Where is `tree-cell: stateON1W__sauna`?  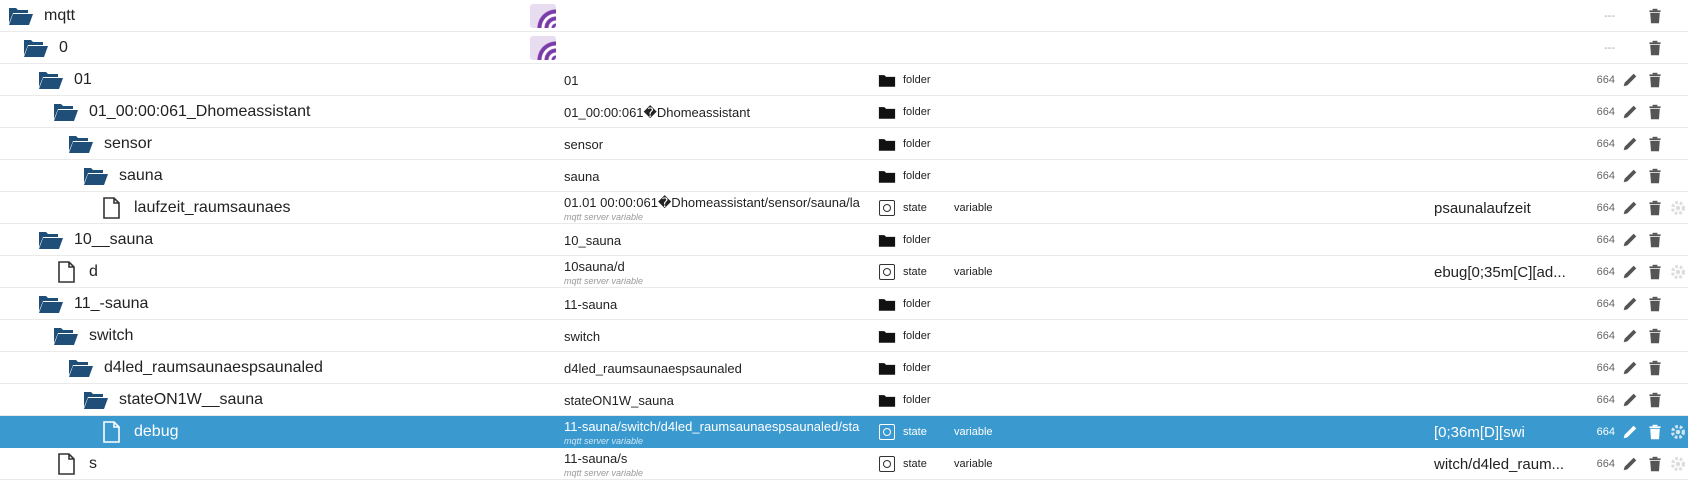 tree-cell: stateON1W__sauna is located at coordinates (265, 400).